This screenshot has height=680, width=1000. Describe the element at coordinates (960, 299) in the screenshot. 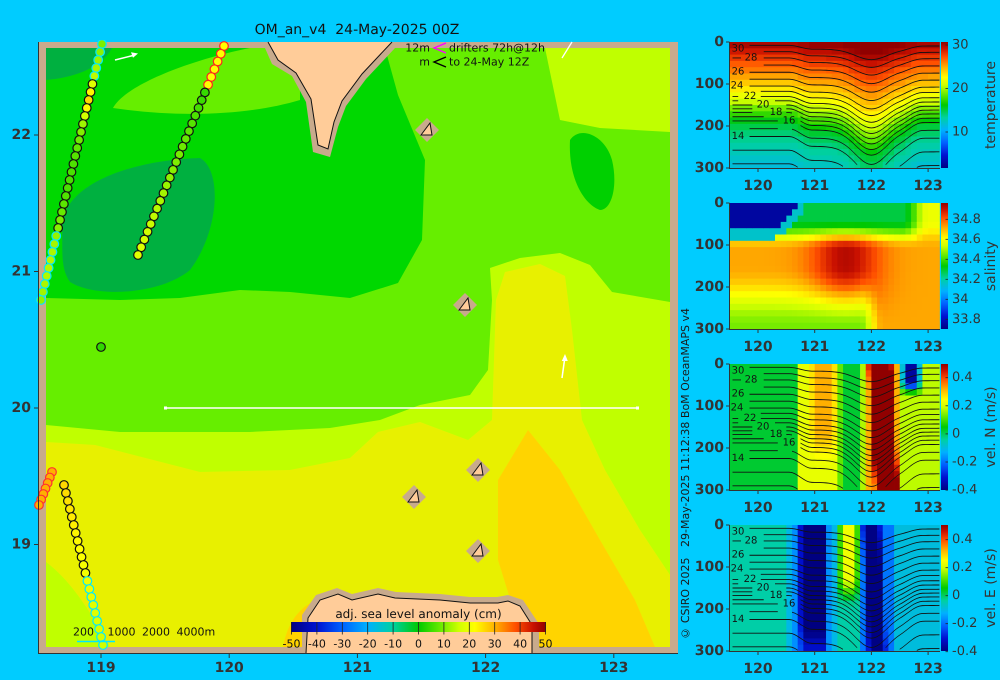

I see `colorbar-tick-label: 34` at that location.